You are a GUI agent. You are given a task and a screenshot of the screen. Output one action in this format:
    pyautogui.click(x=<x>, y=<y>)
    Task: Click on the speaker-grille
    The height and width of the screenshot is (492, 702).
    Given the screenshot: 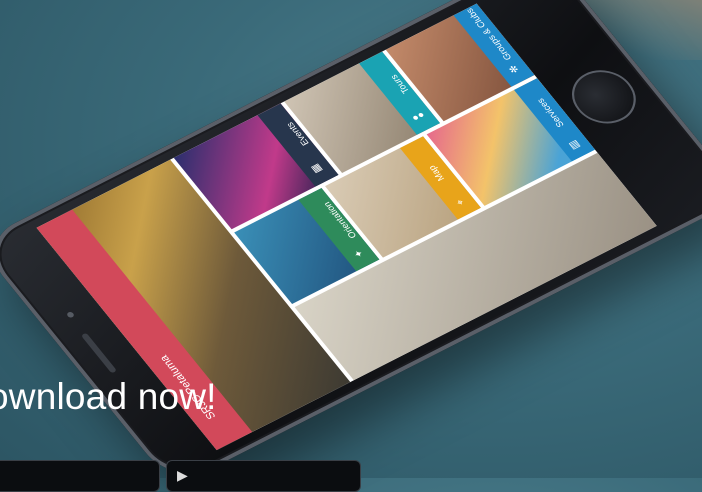 What is the action you would take?
    pyautogui.click(x=99, y=353)
    